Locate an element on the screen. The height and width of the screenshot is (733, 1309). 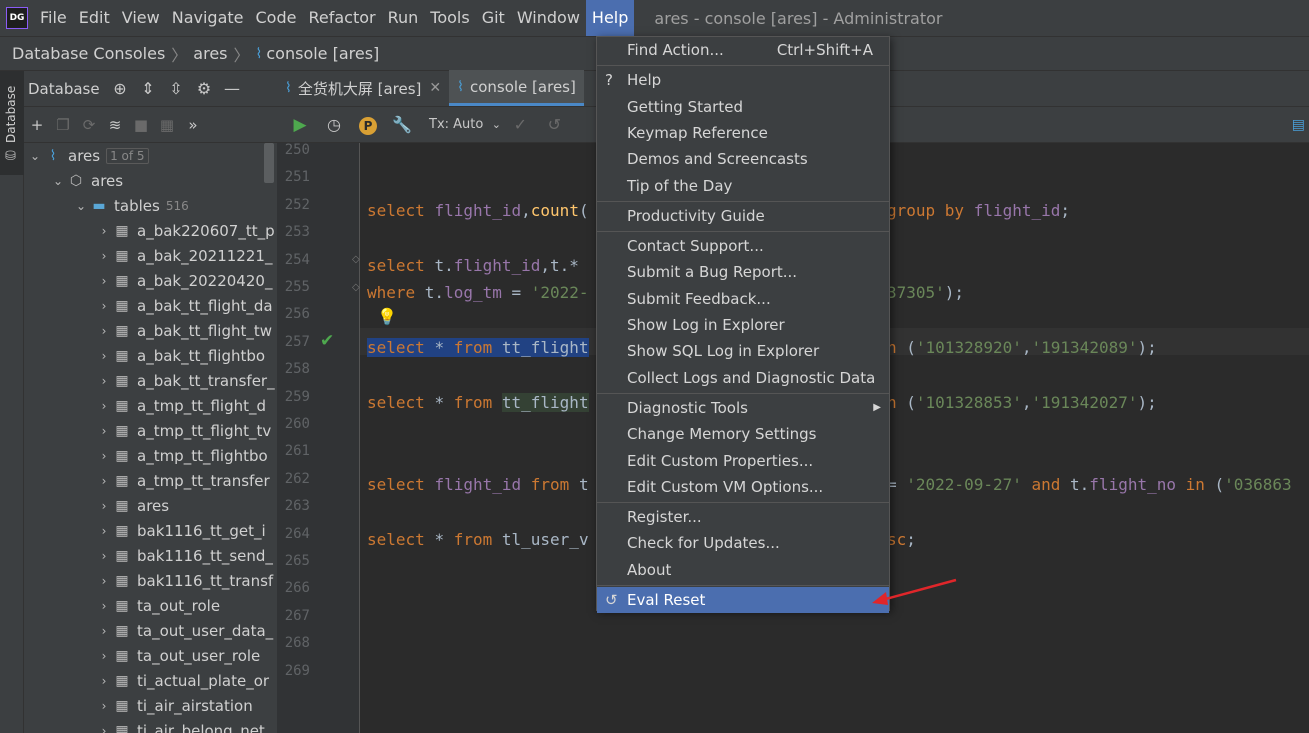
menu-item-about: About is located at coordinates (743, 570).